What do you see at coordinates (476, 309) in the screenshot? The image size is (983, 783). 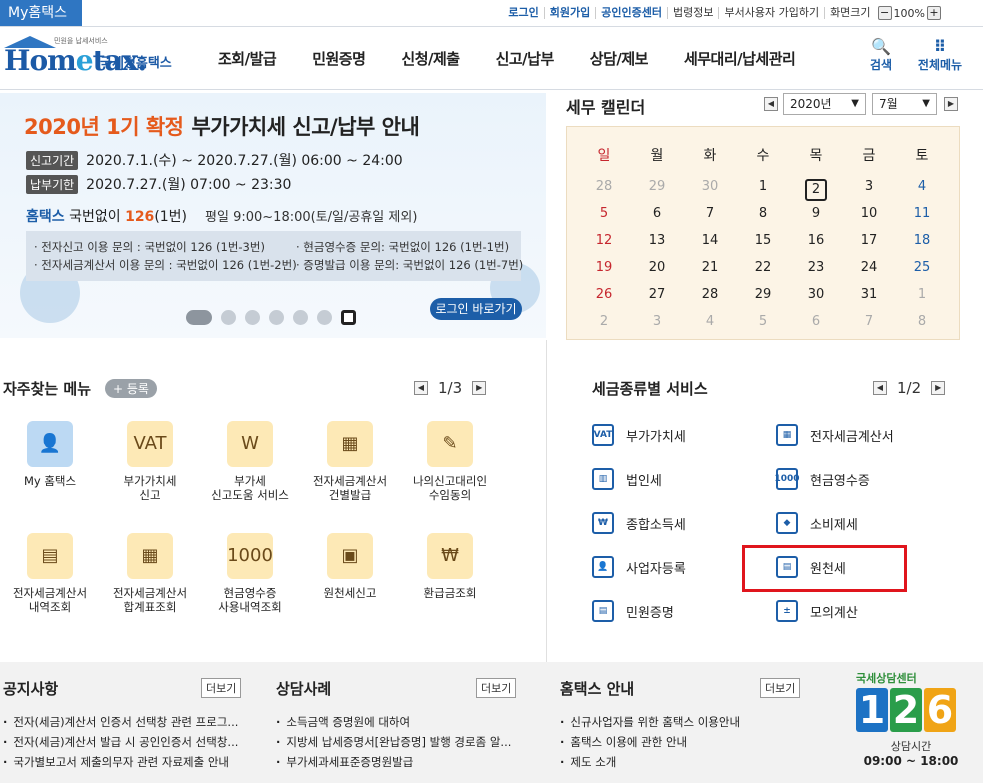 I see `login-shortcut-button: 로그인 바로가기` at bounding box center [476, 309].